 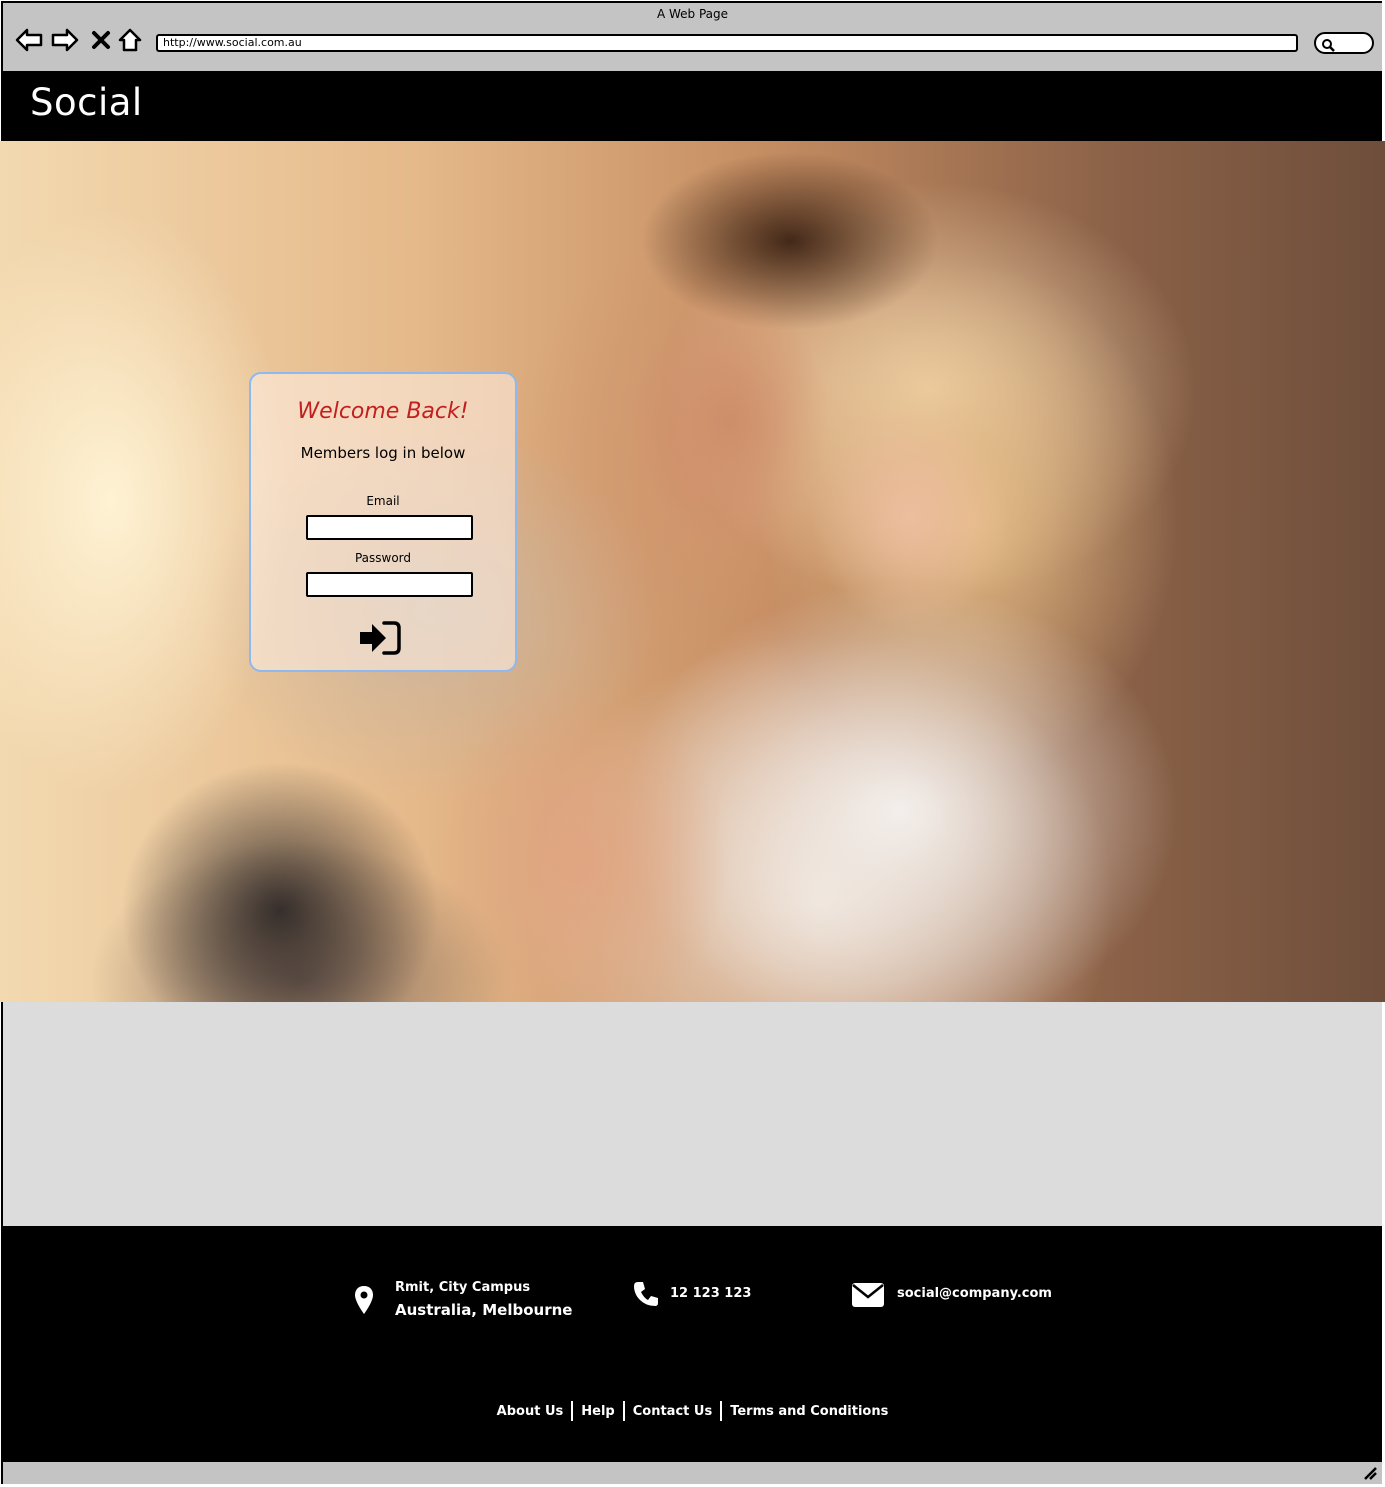 I want to click on home-button, so click(x=130, y=40).